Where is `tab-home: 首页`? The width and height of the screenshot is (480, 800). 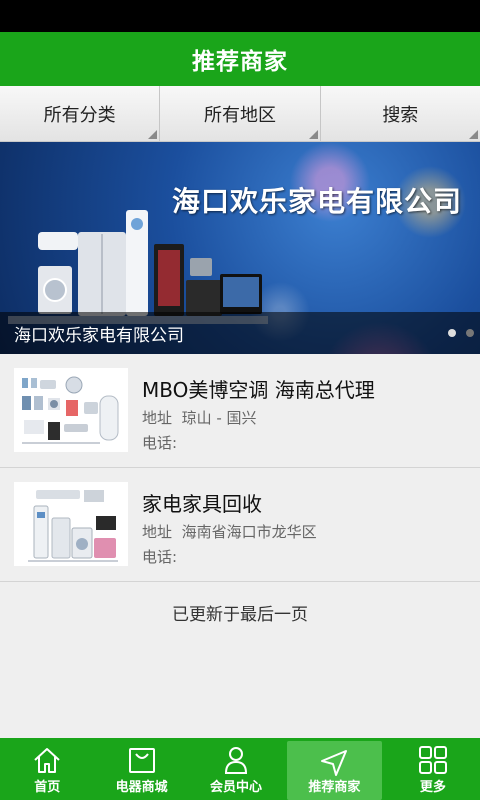
tab-home: 首页 is located at coordinates (47, 769).